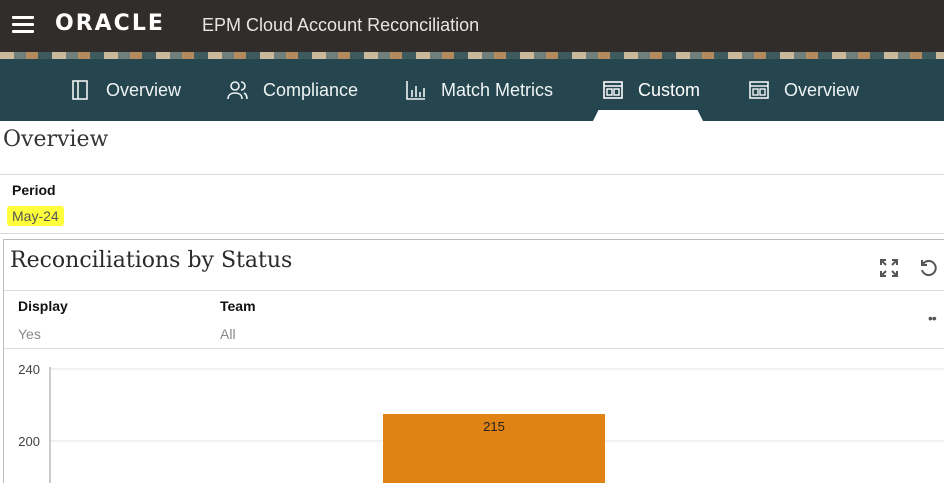 The image size is (944, 483). Describe the element at coordinates (34, 190) in the screenshot. I see `period-label: Period` at that location.